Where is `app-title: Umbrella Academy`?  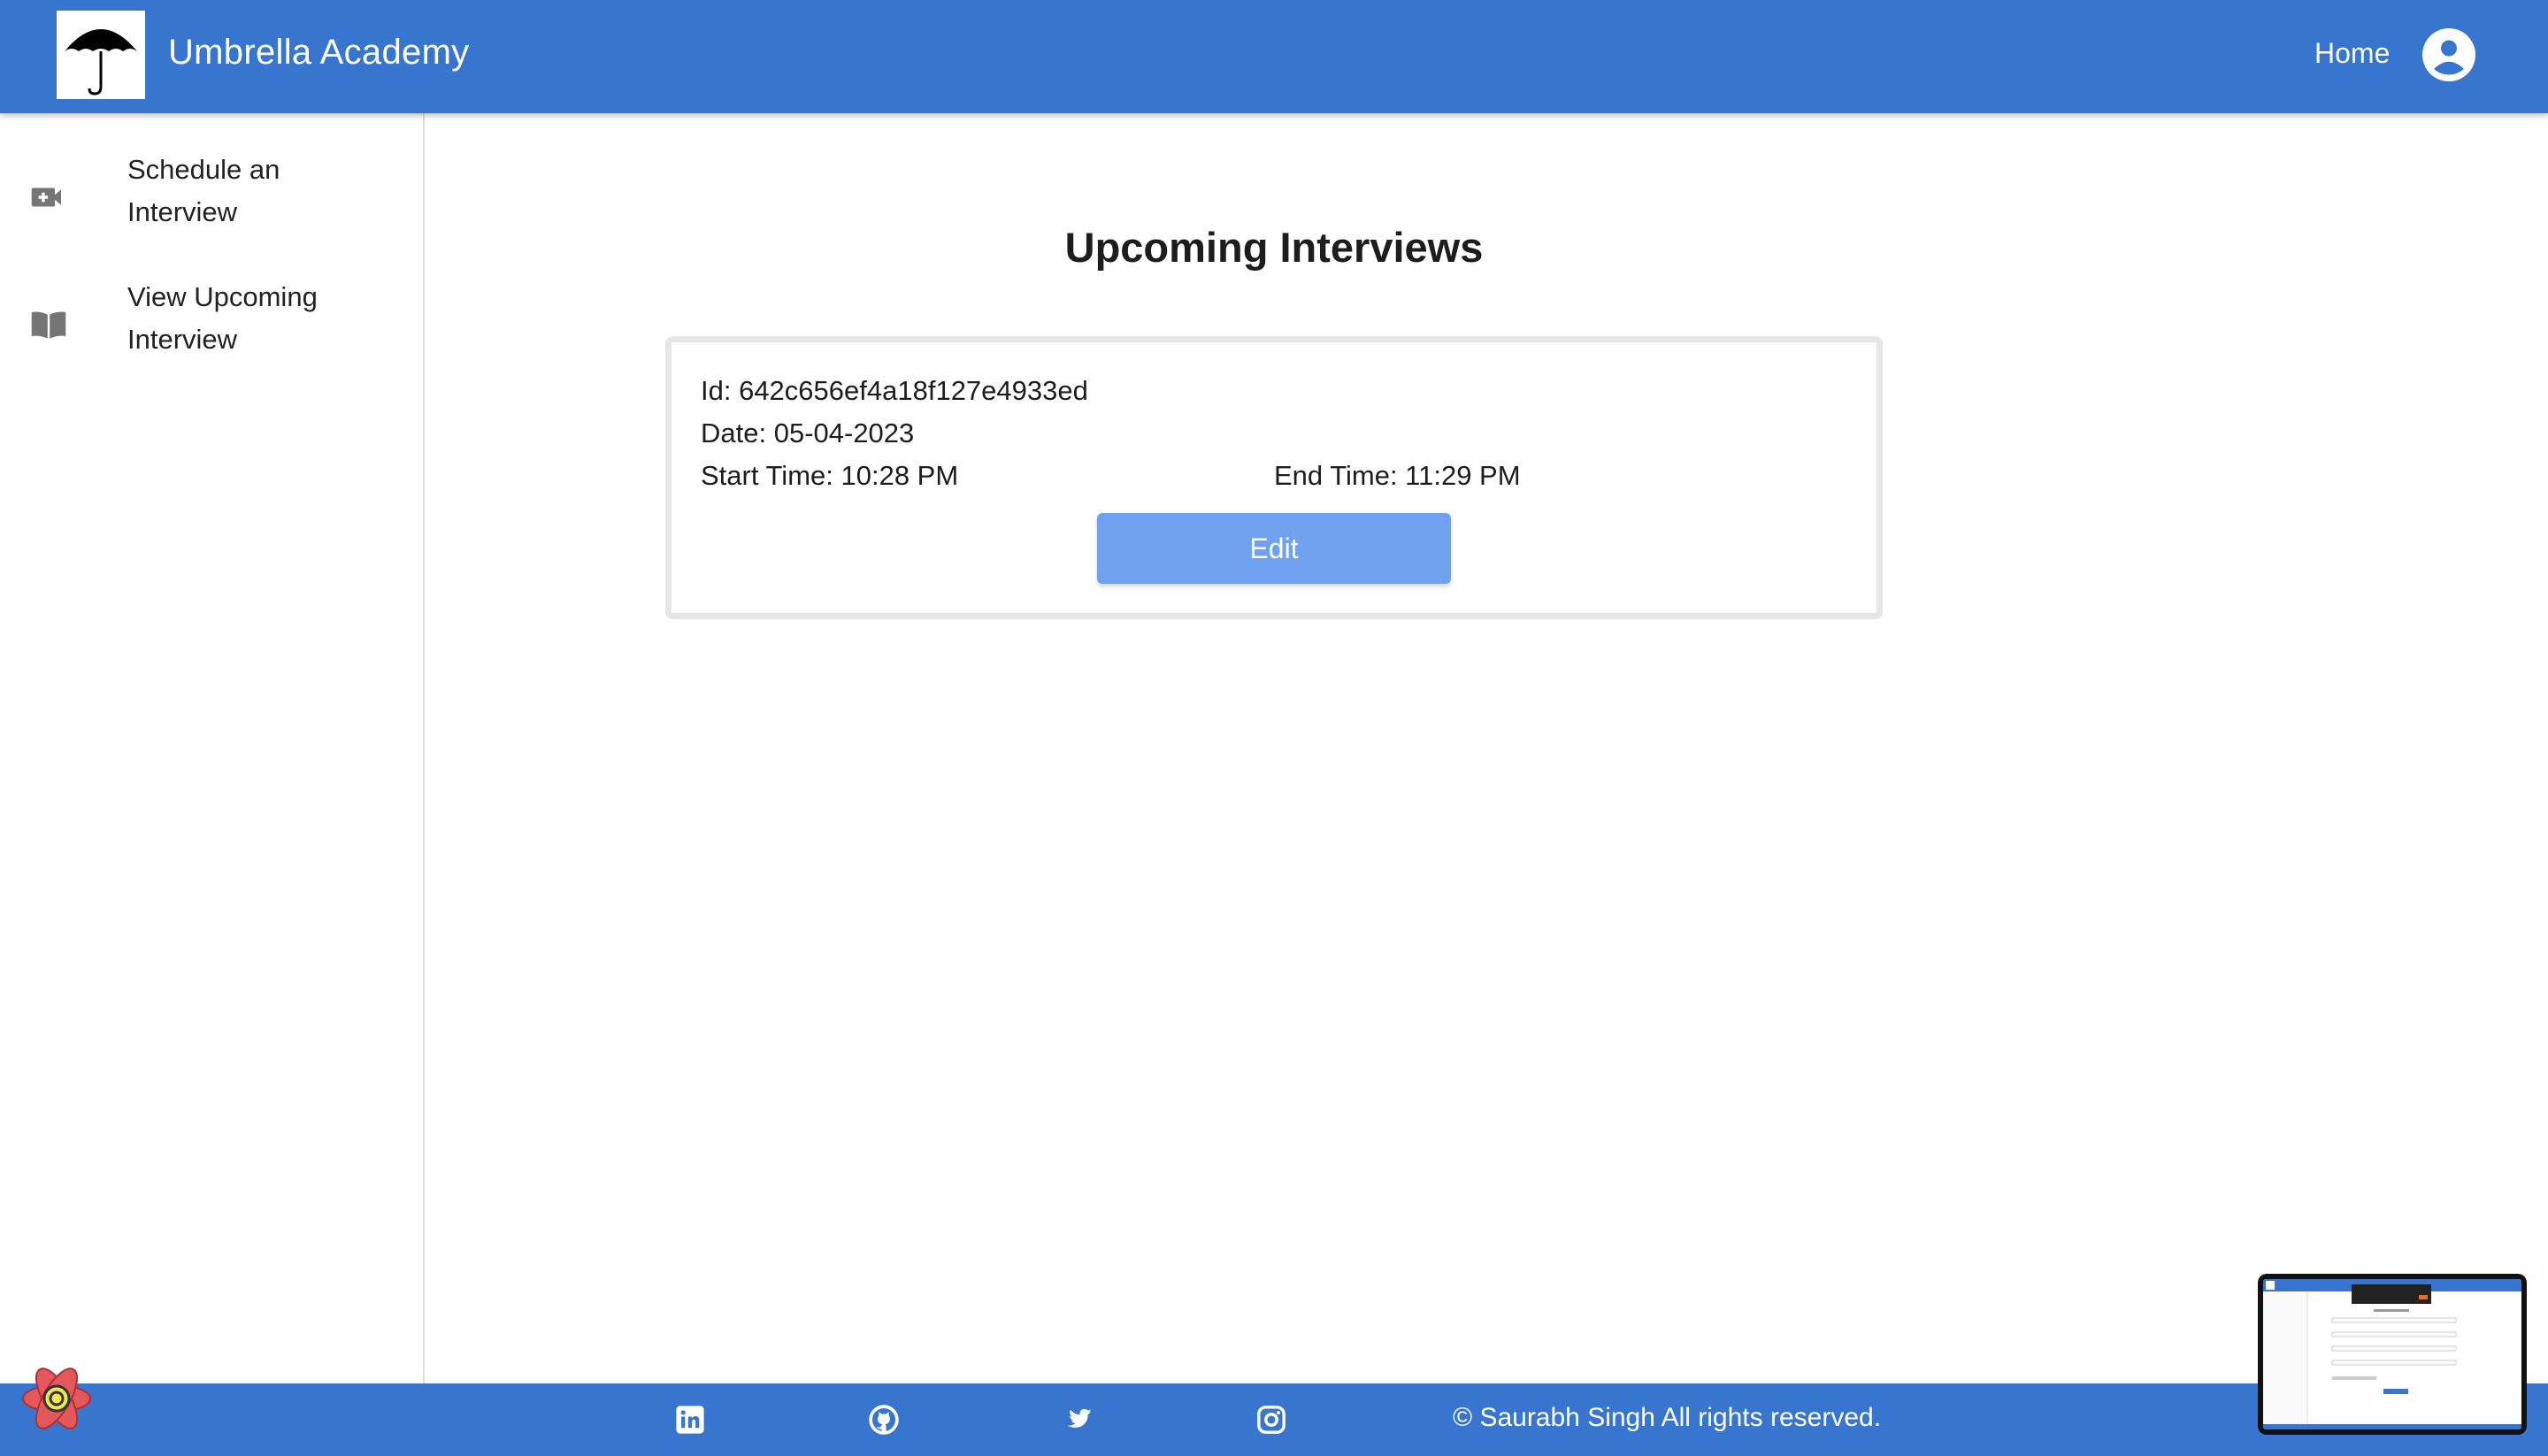 app-title: Umbrella Academy is located at coordinates (318, 53).